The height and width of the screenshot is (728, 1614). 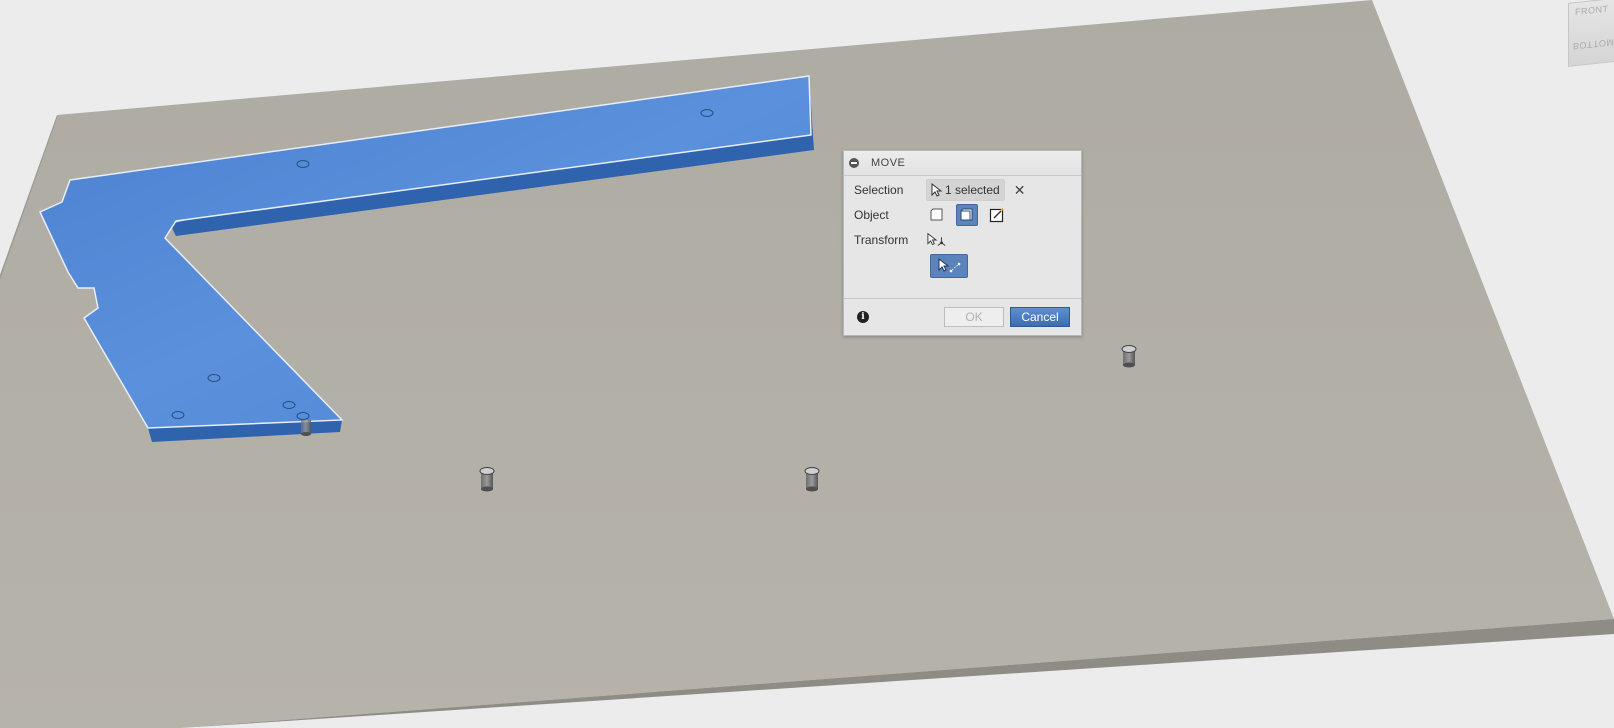 I want to click on transform-row: Transform, so click(x=901, y=240).